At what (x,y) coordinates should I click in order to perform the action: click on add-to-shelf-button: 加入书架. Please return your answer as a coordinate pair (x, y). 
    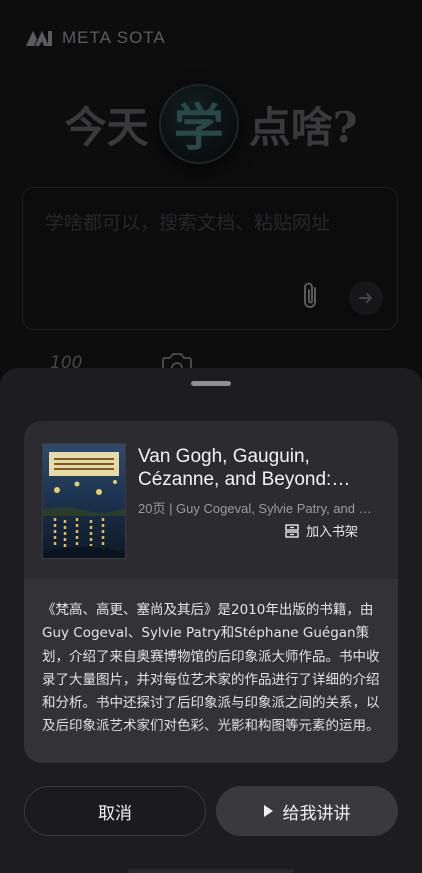
    Looking at the image, I should click on (321, 530).